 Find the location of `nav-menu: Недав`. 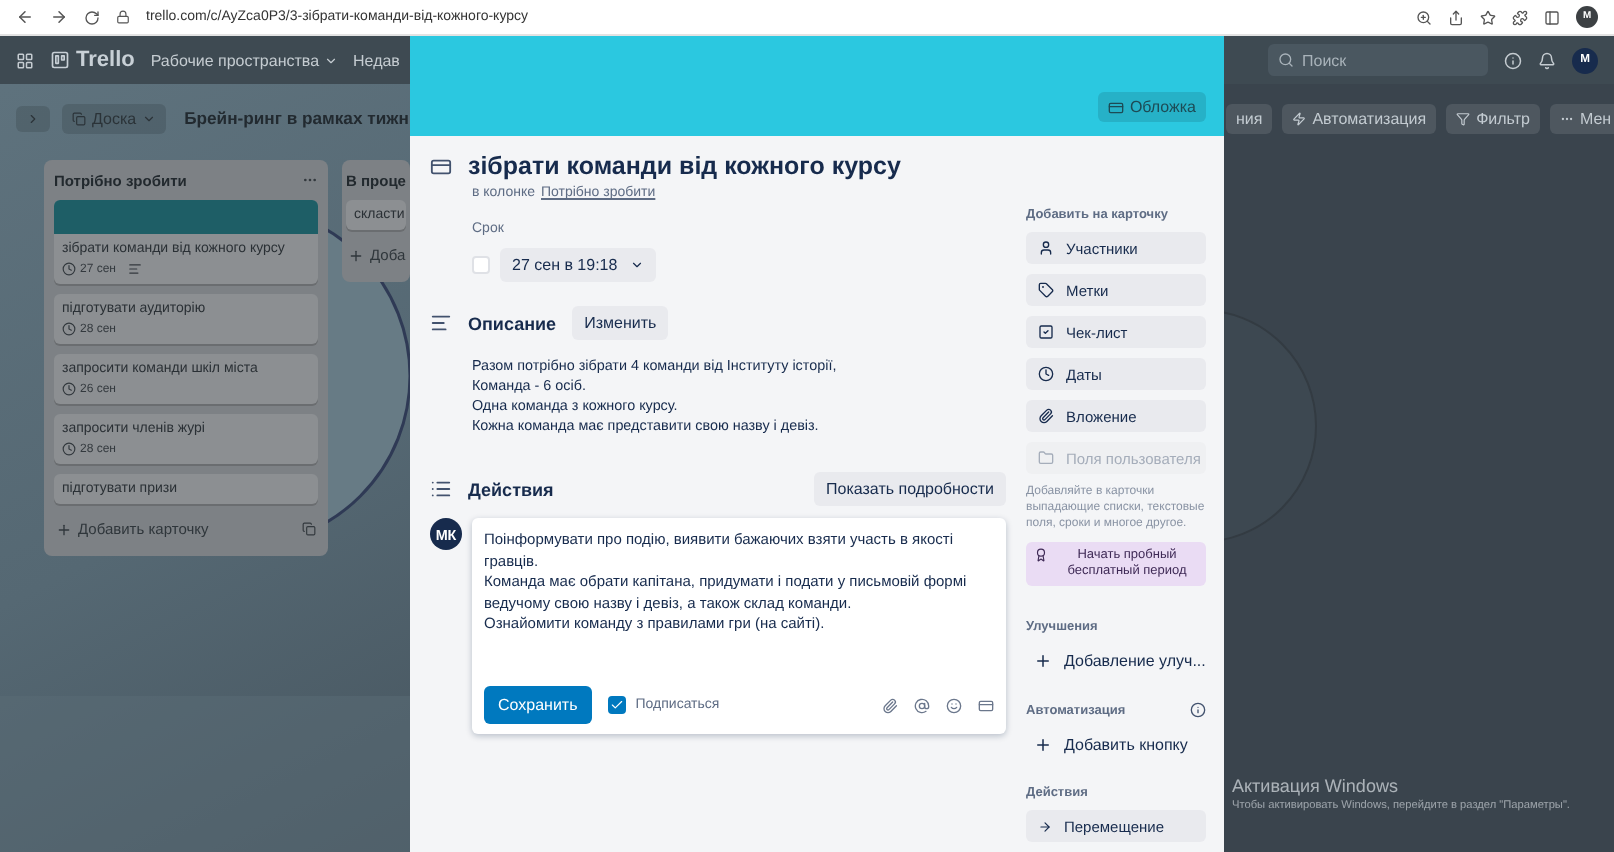

nav-menu: Недав is located at coordinates (376, 60).